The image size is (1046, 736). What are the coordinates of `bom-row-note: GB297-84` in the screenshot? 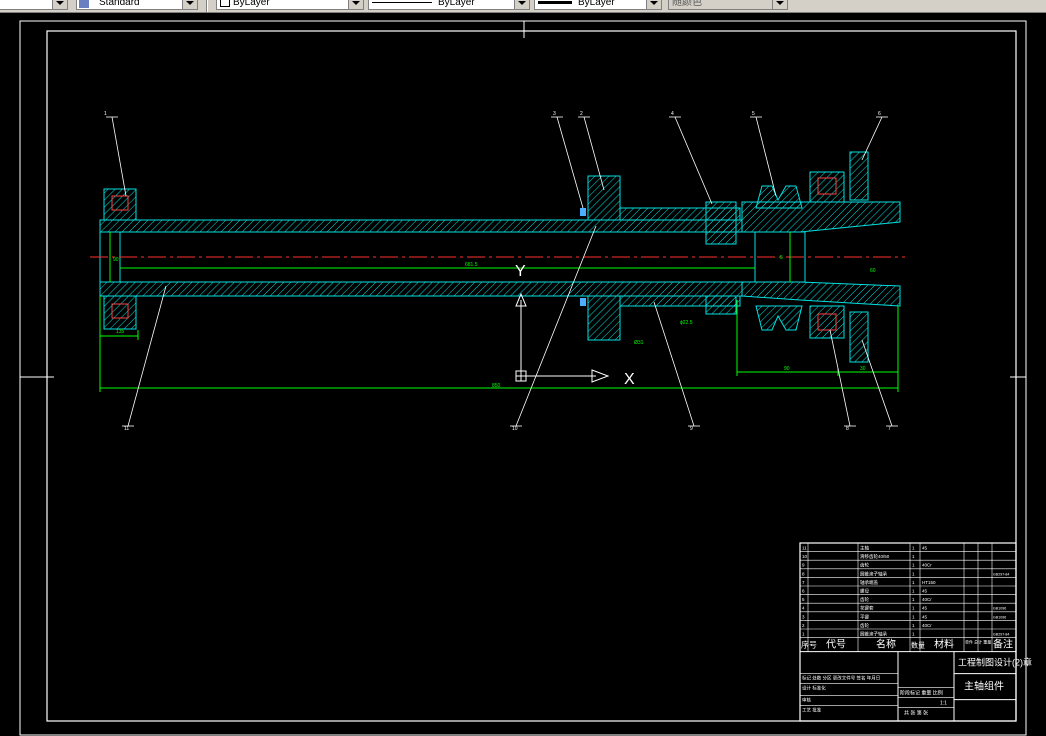 It's located at (1001, 574).